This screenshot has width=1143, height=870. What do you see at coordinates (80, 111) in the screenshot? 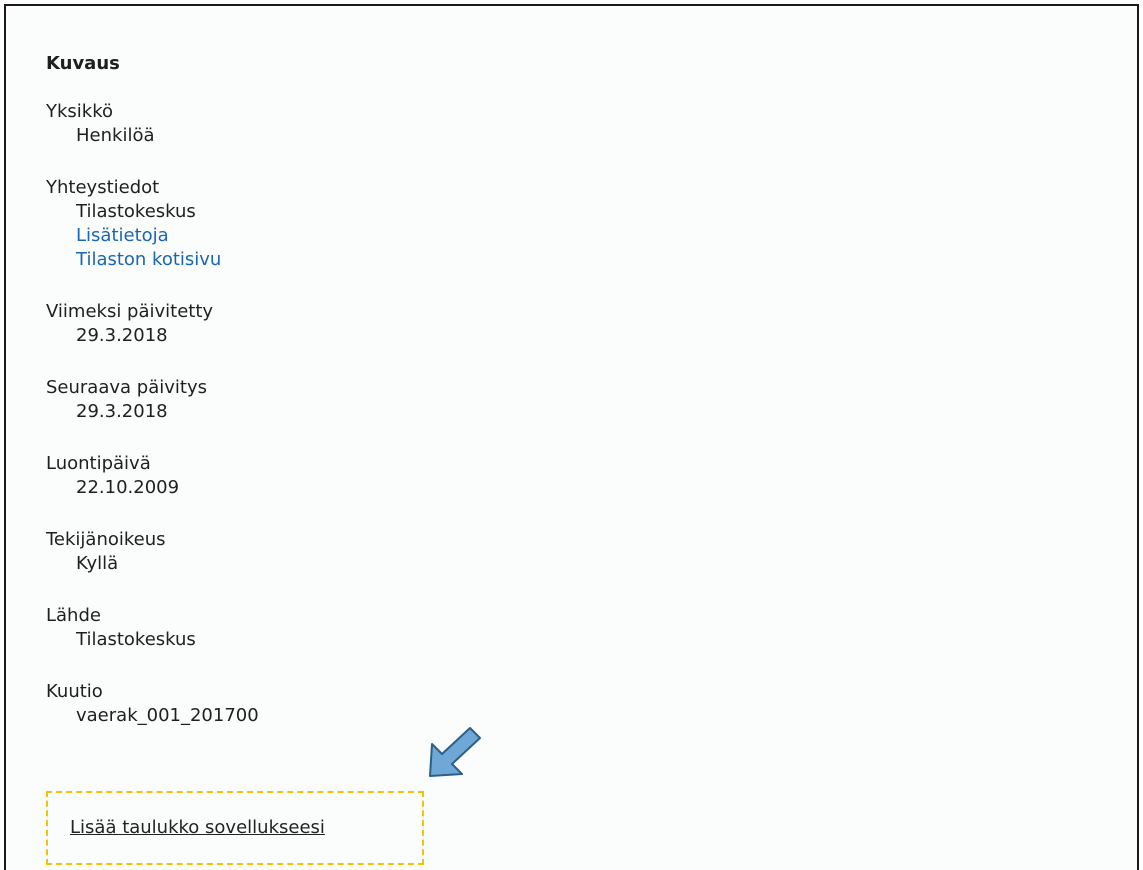
I see `unit-label: Yksikkö` at bounding box center [80, 111].